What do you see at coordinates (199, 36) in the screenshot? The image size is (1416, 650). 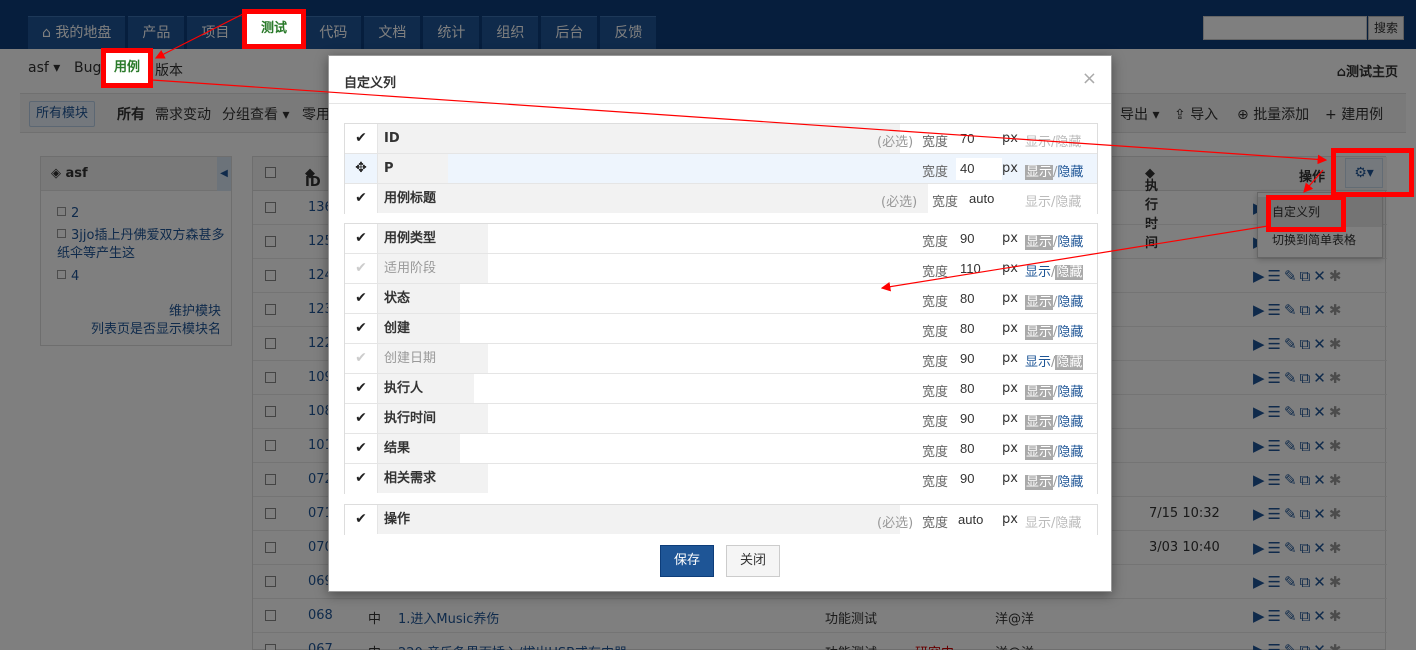 I see `arrow-test-to-cases` at bounding box center [199, 36].